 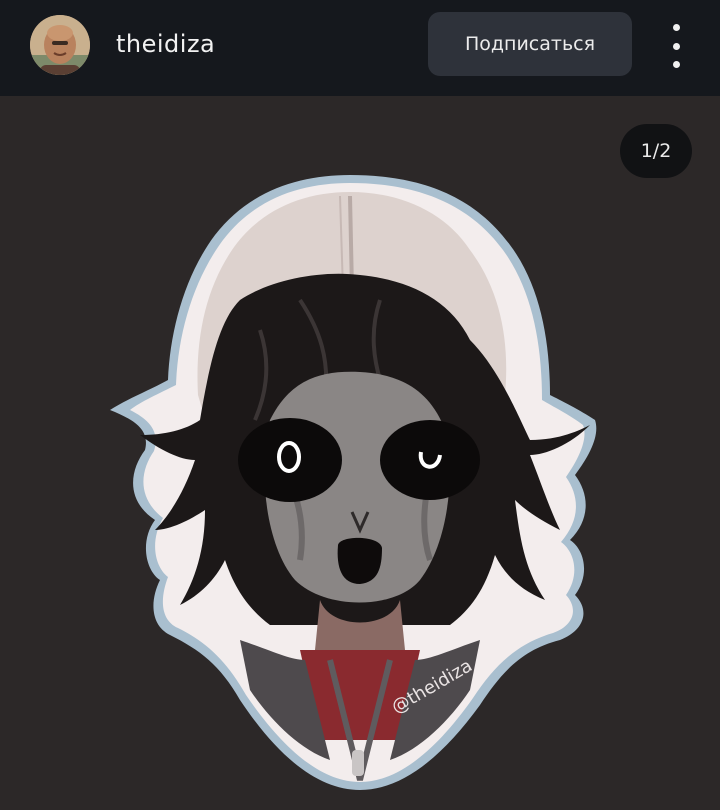 I want to click on user-avatar, so click(x=60, y=45).